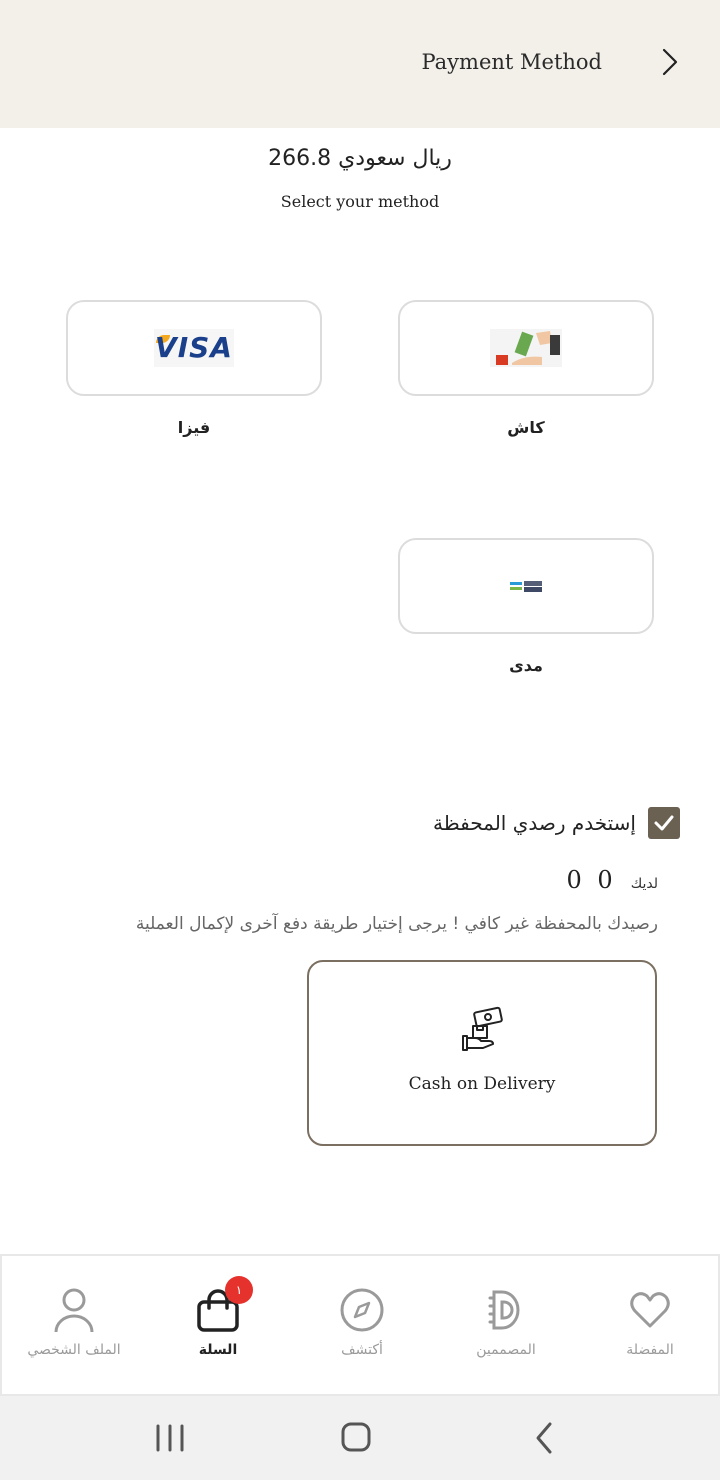 Image resolution: width=720 pixels, height=1480 pixels. I want to click on chevron-right-icon, so click(670, 62).